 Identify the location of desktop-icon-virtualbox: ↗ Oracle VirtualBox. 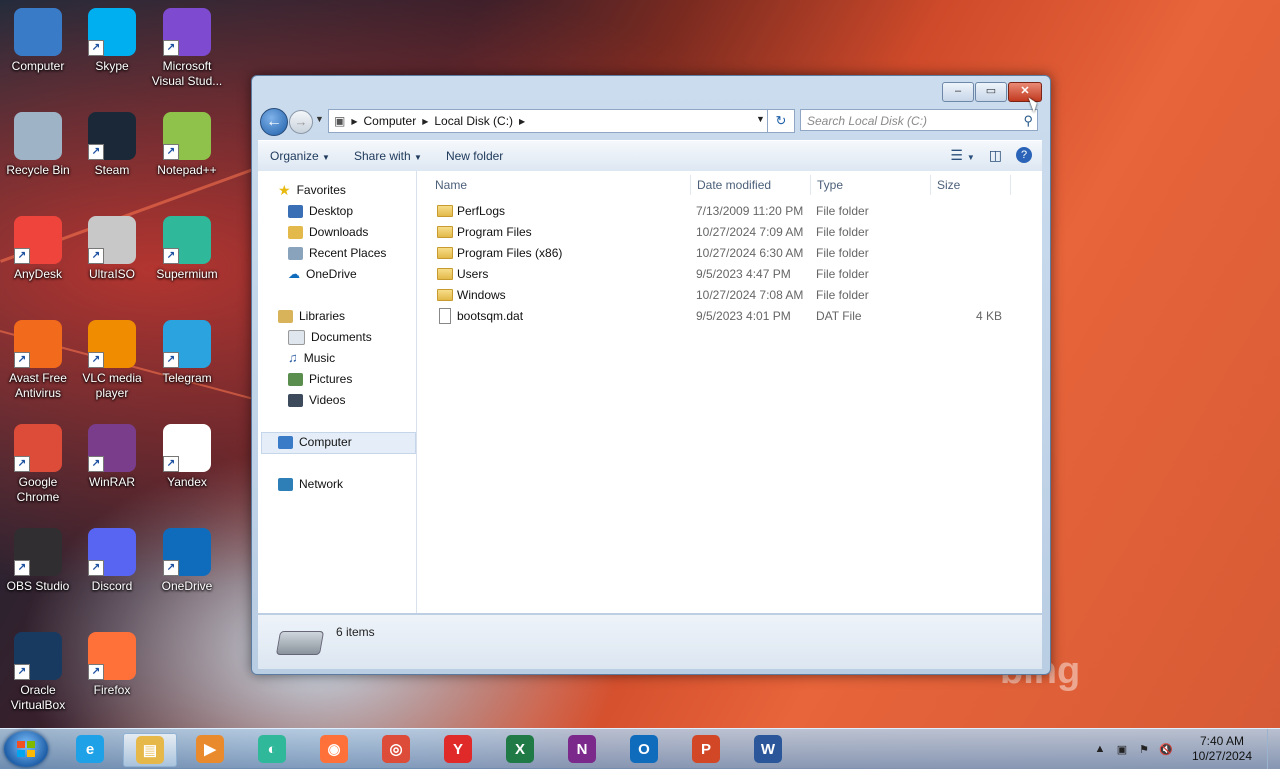
(38, 672).